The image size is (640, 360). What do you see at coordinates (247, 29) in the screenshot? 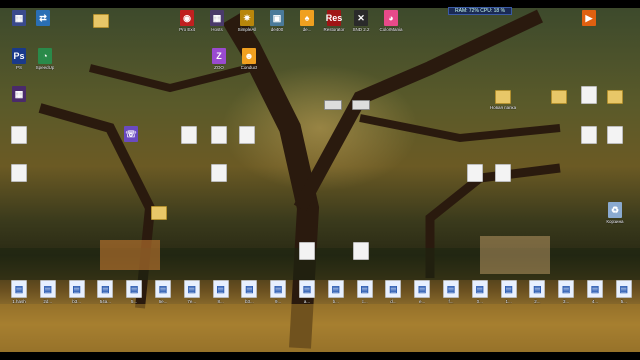
I see `desktop-icon-label: SimpleAll` at bounding box center [247, 29].